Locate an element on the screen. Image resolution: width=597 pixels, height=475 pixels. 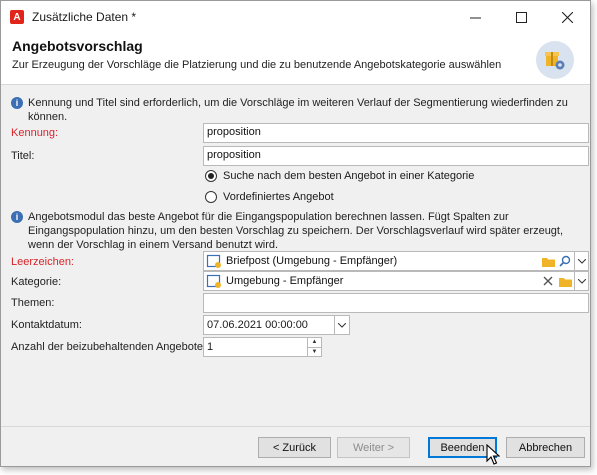
themen-input is located at coordinates (396, 303).